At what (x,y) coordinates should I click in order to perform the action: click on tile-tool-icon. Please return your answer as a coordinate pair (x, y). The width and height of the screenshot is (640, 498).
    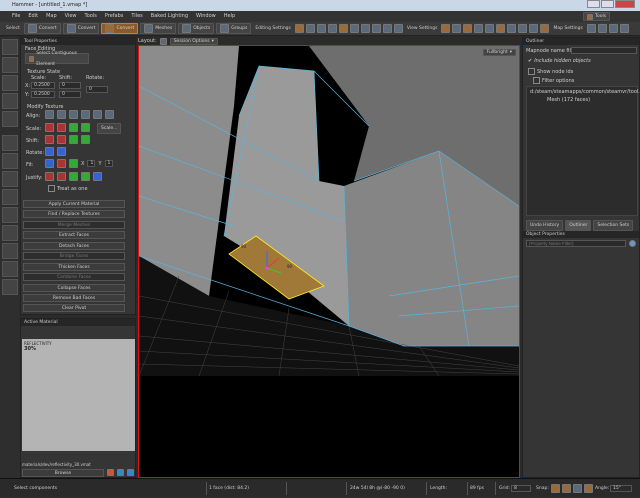
    Looking at the image, I should click on (10, 287).